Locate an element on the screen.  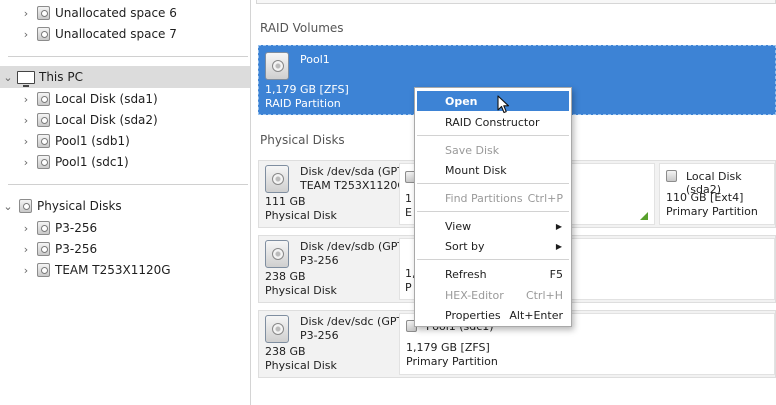
raid-volume-type: RAID Partition is located at coordinates (303, 103).